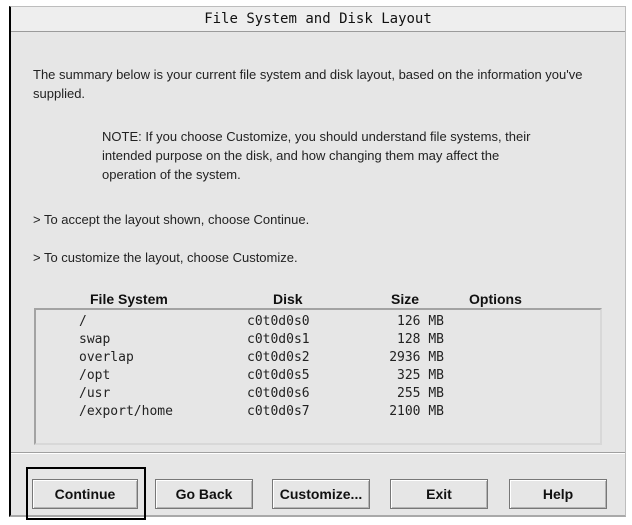 The width and height of the screenshot is (632, 525). Describe the element at coordinates (95, 393) in the screenshot. I see `cell-file-system: /usr` at that location.